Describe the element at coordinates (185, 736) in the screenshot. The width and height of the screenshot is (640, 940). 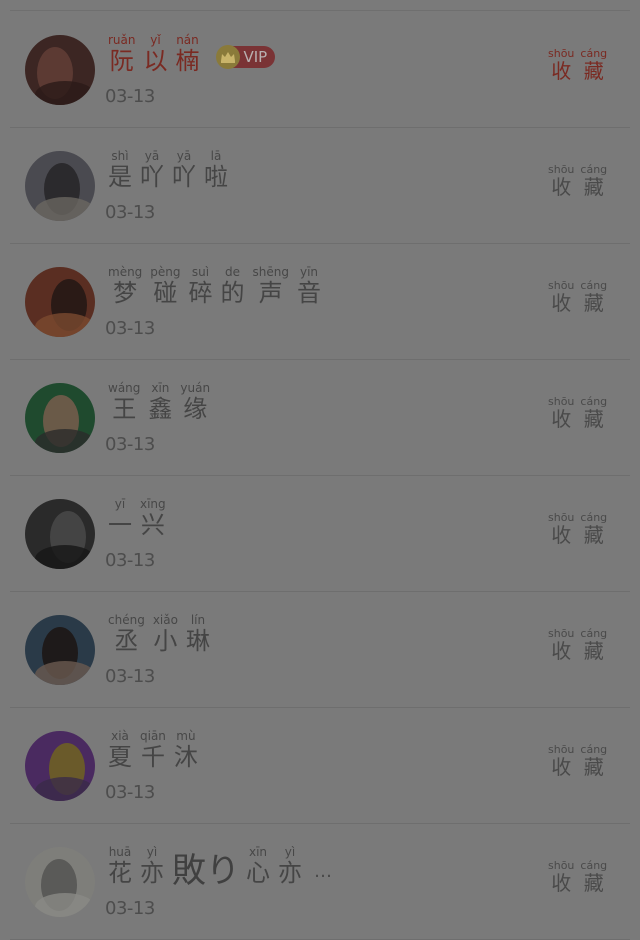
I see `pinyin-annotation: mù` at that location.